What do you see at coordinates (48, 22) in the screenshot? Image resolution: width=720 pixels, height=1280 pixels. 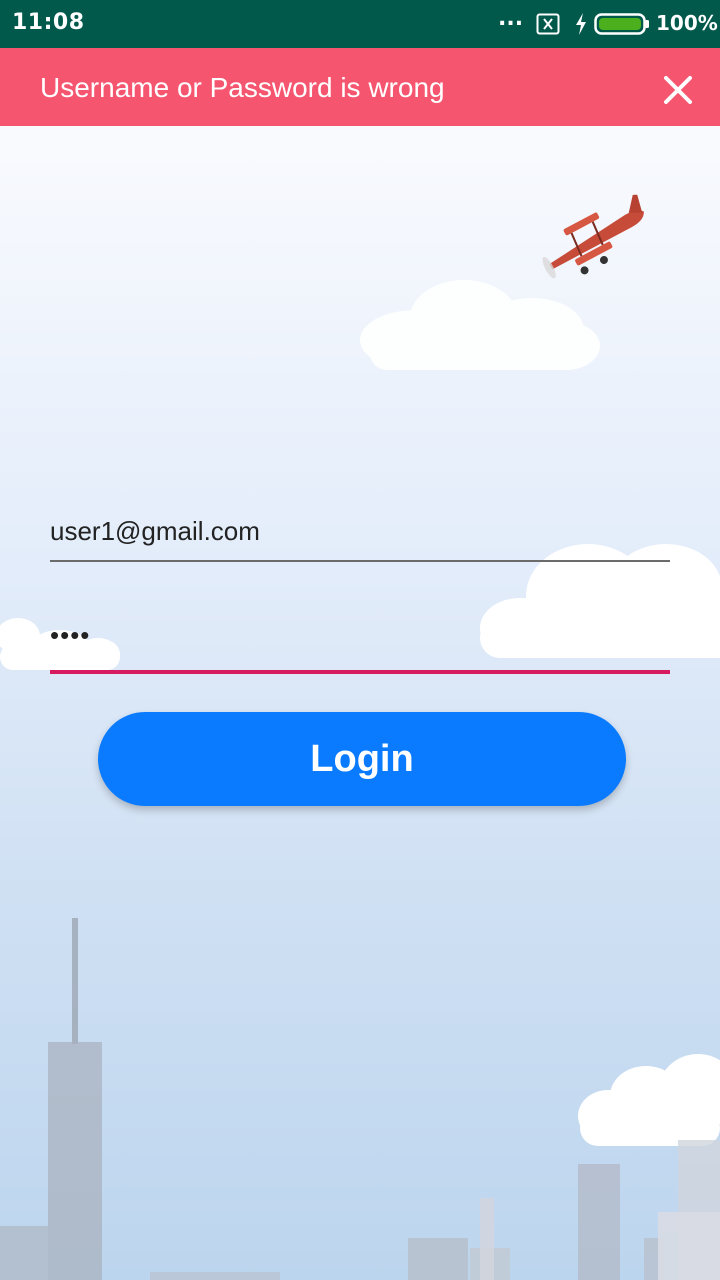 I see `status-time: 11:08` at bounding box center [48, 22].